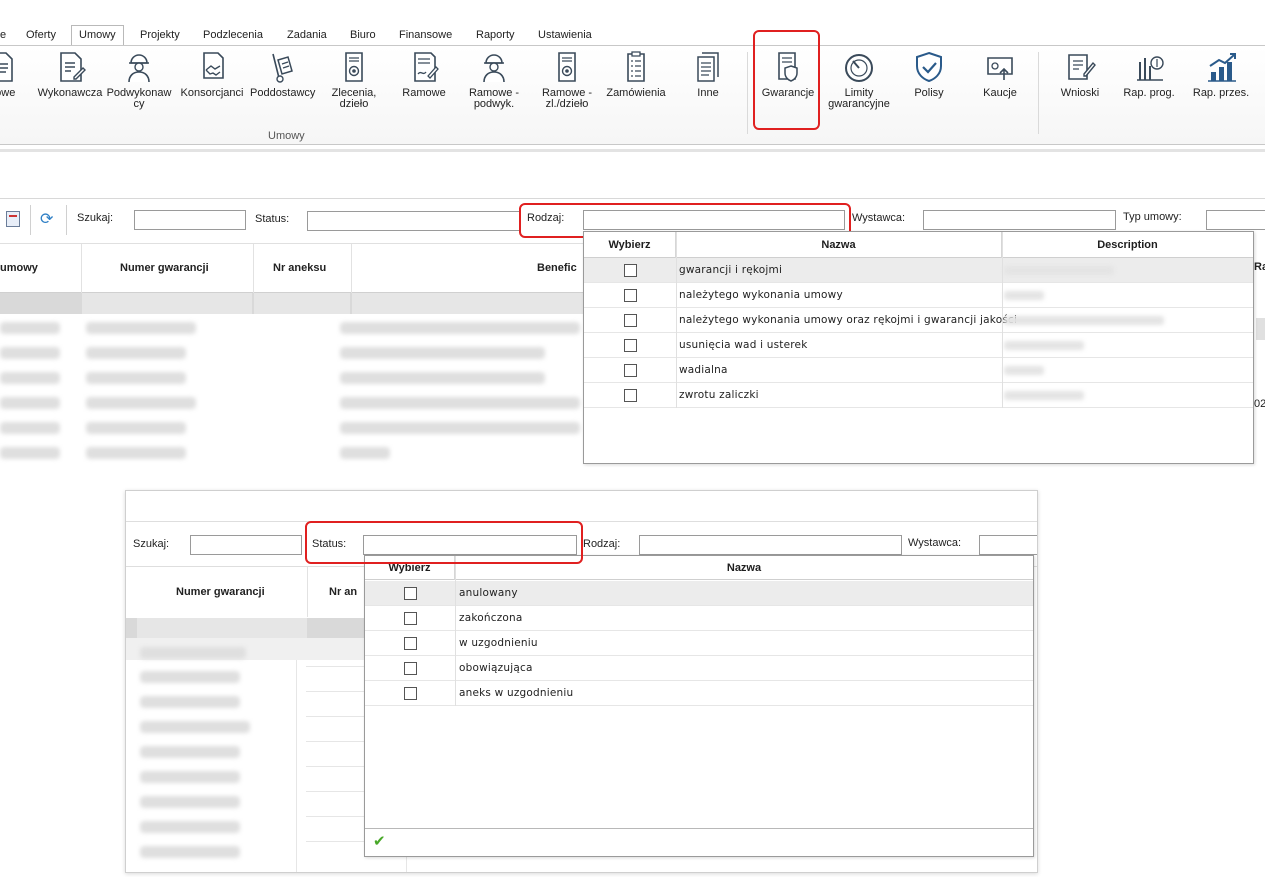  I want to click on ribbon-button-projektowe: ktowe, so click(16, 74).